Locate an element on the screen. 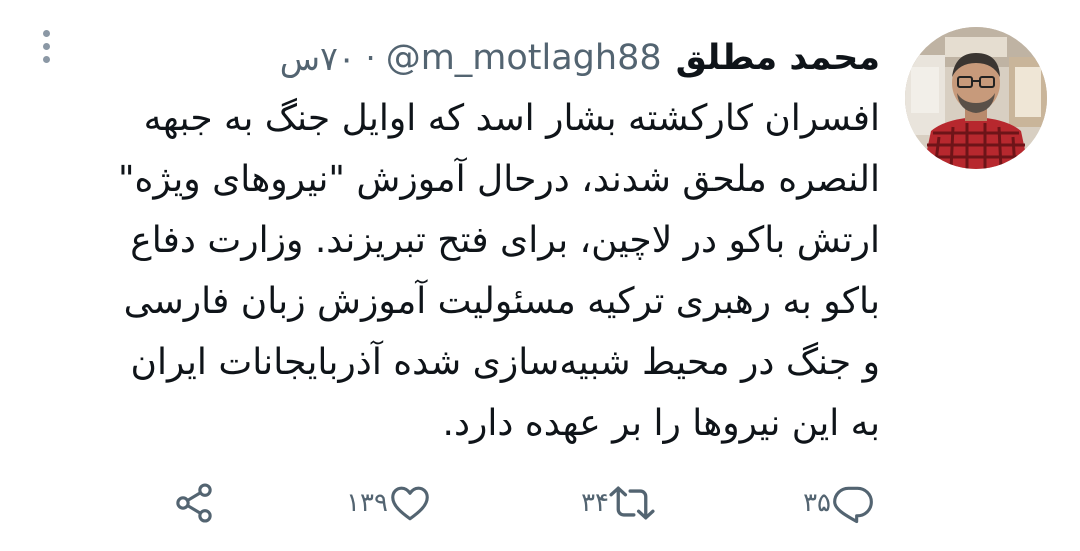 This screenshot has height=551, width=1080. tweet-header: محمد مطلق @m_motlagh88 · ۷۰س is located at coordinates (580, 58).